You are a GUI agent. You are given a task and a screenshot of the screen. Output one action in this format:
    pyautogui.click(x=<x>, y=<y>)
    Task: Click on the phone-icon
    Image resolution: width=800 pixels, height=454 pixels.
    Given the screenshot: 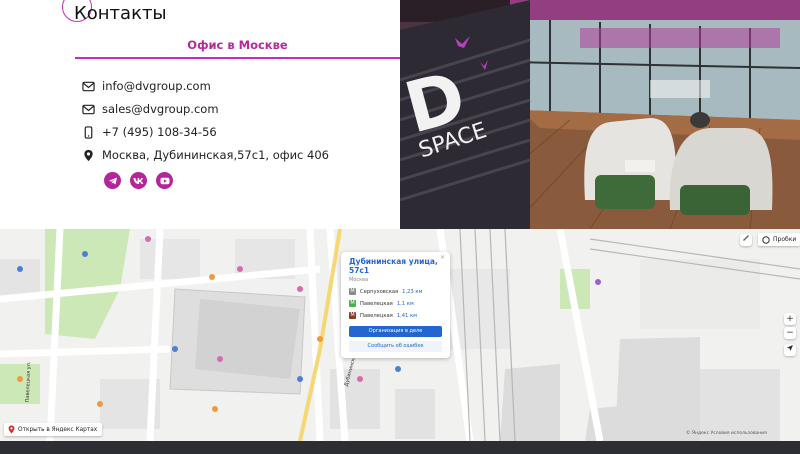 What is the action you would take?
    pyautogui.click(x=88, y=132)
    